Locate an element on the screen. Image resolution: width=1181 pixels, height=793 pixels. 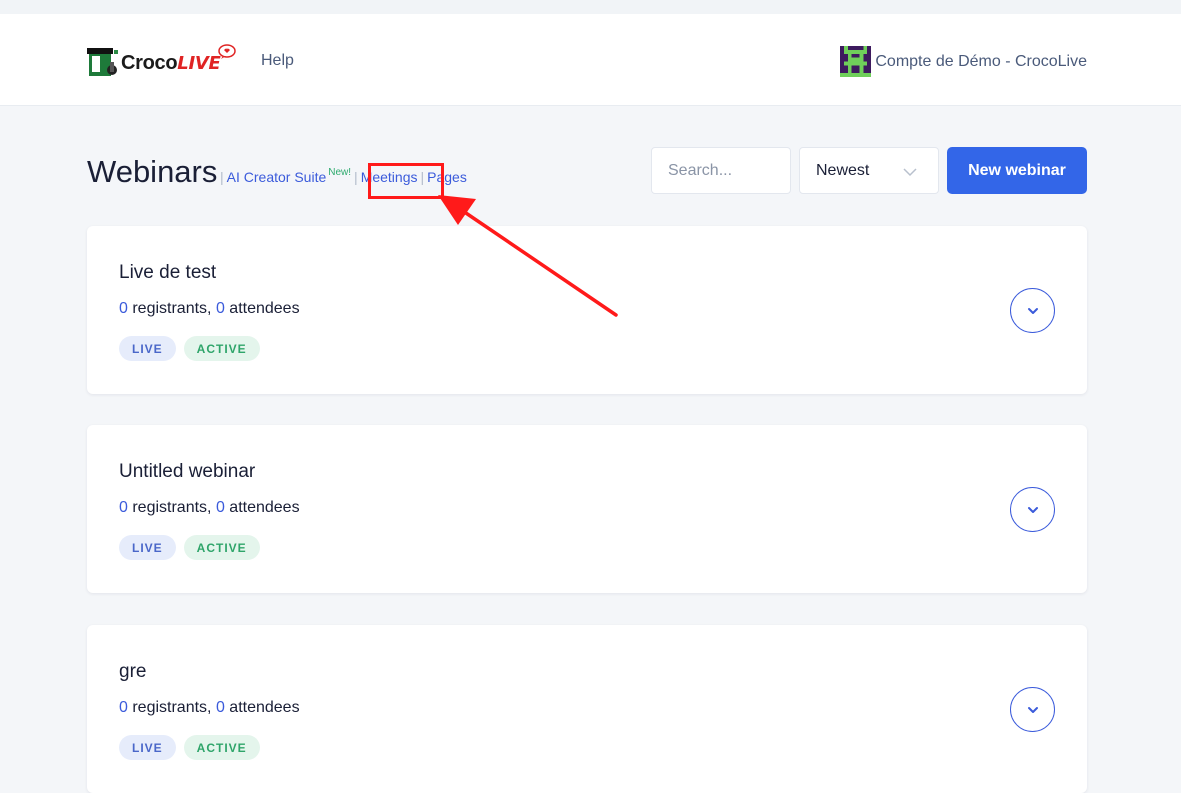
crocodile-mascot-icon is located at coordinates (102, 62).